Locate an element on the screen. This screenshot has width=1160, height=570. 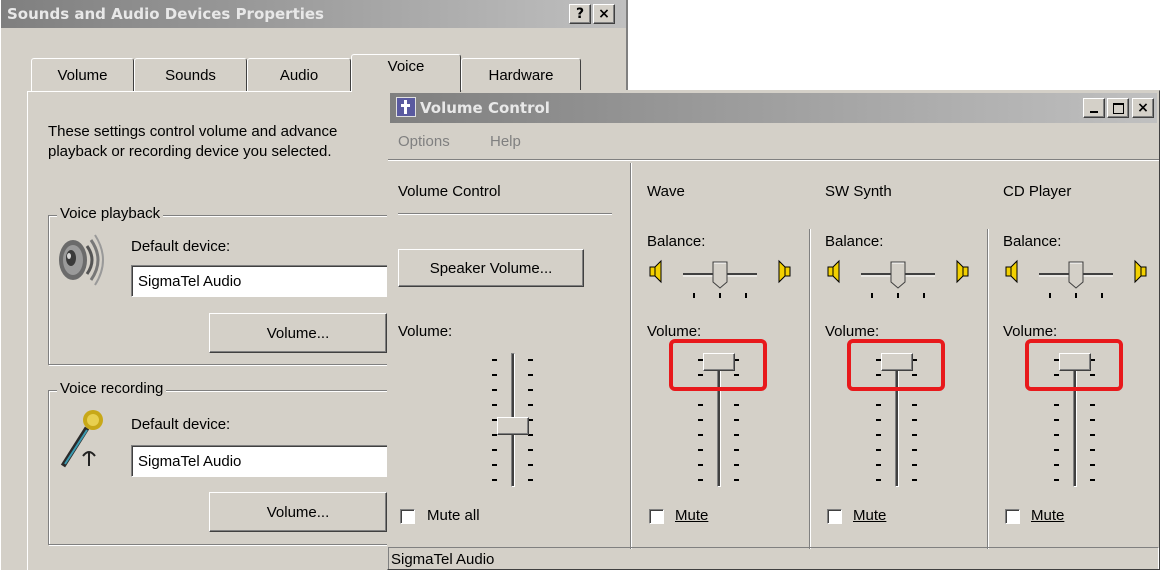
maximize-button is located at coordinates (1118, 108).